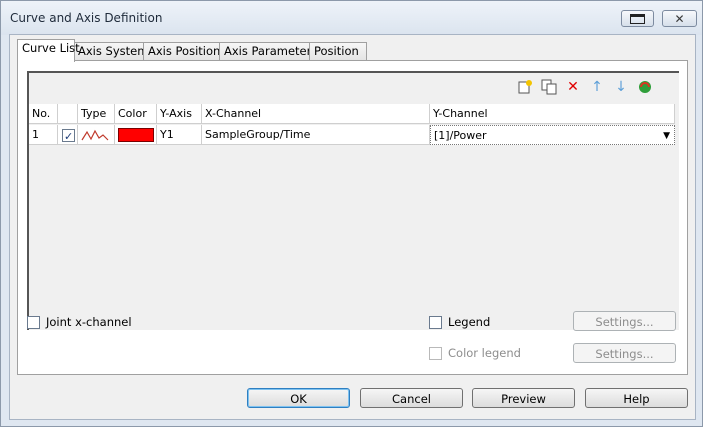 Image resolution: width=703 pixels, height=427 pixels. Describe the element at coordinates (179, 135) in the screenshot. I see `row-y-axis: Y1` at that location.